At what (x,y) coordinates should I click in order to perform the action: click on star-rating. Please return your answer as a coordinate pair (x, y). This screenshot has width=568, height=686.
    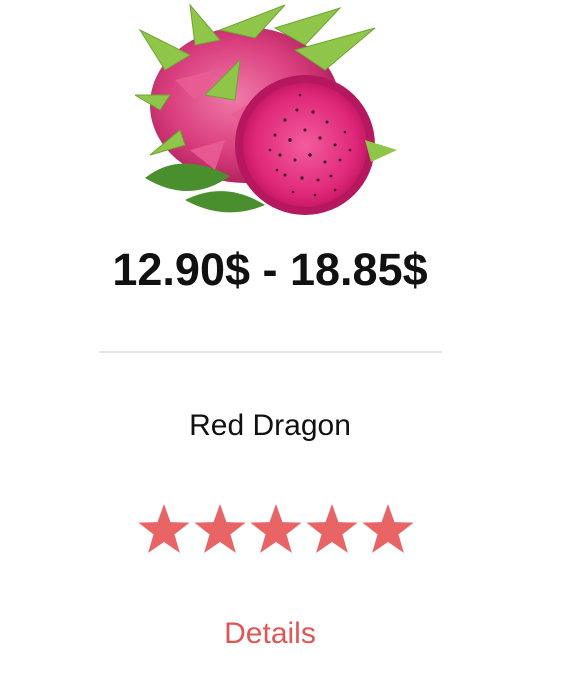
    Looking at the image, I should click on (276, 528).